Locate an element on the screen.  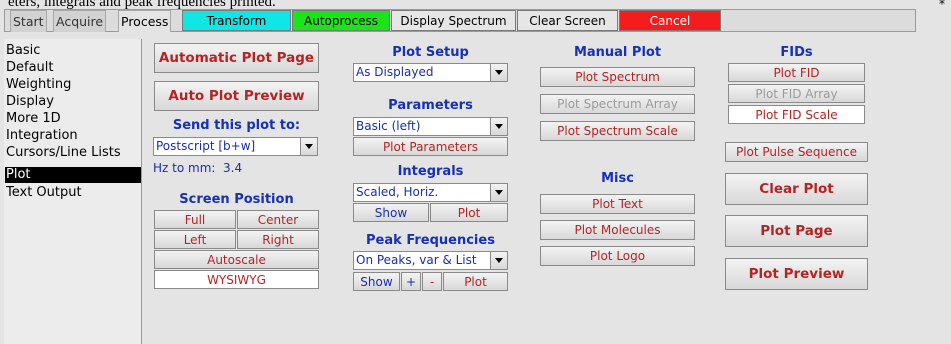
plot-setup-value: As Displayed is located at coordinates (395, 72).